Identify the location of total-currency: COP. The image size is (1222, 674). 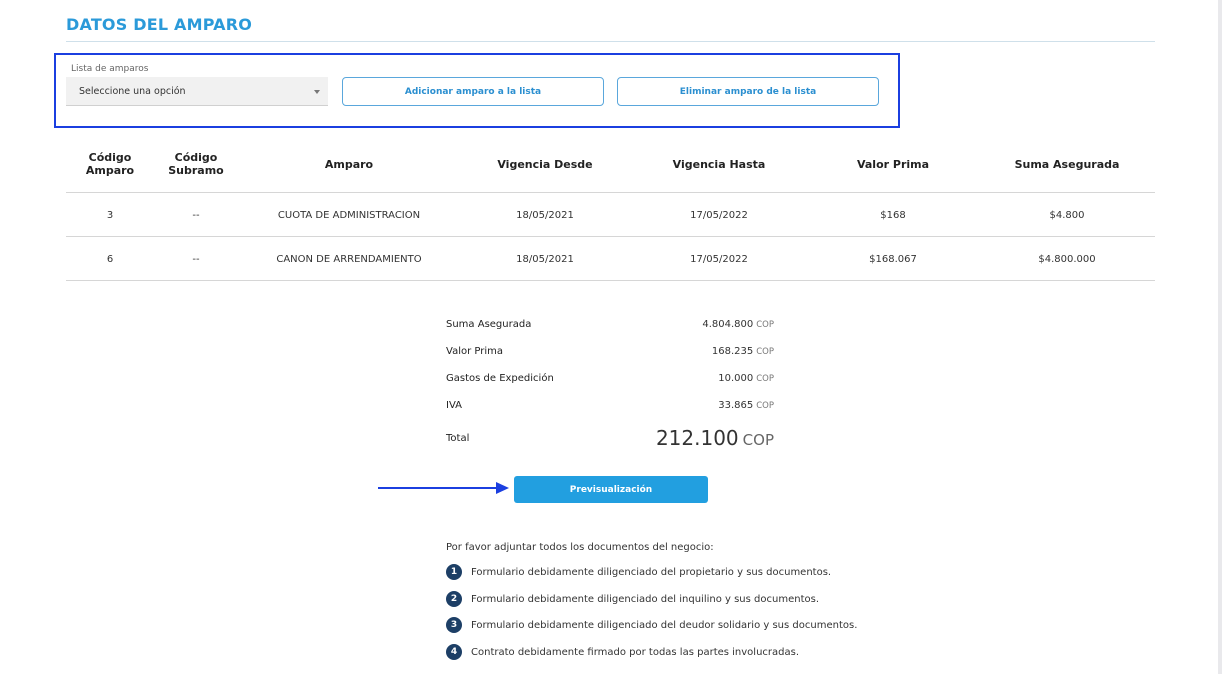
(758, 440).